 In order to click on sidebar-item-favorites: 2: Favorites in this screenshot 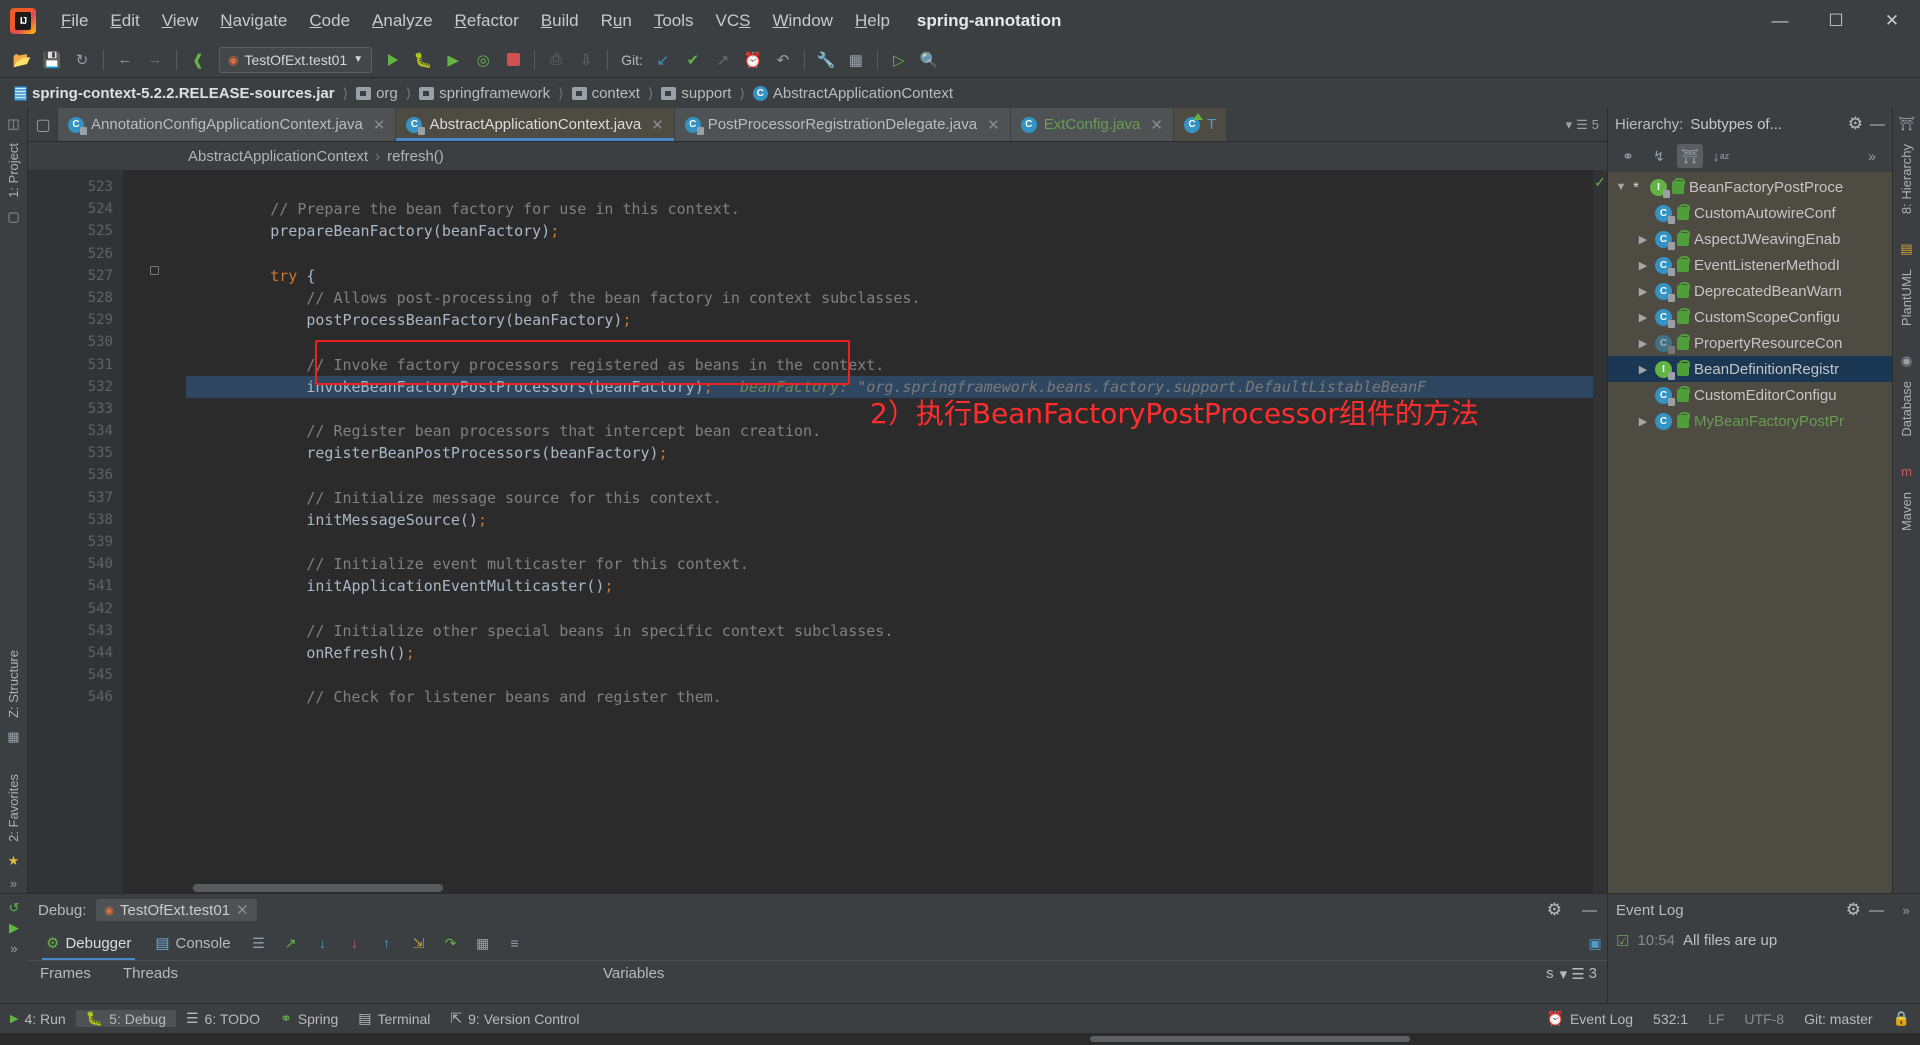, I will do `click(13, 808)`.